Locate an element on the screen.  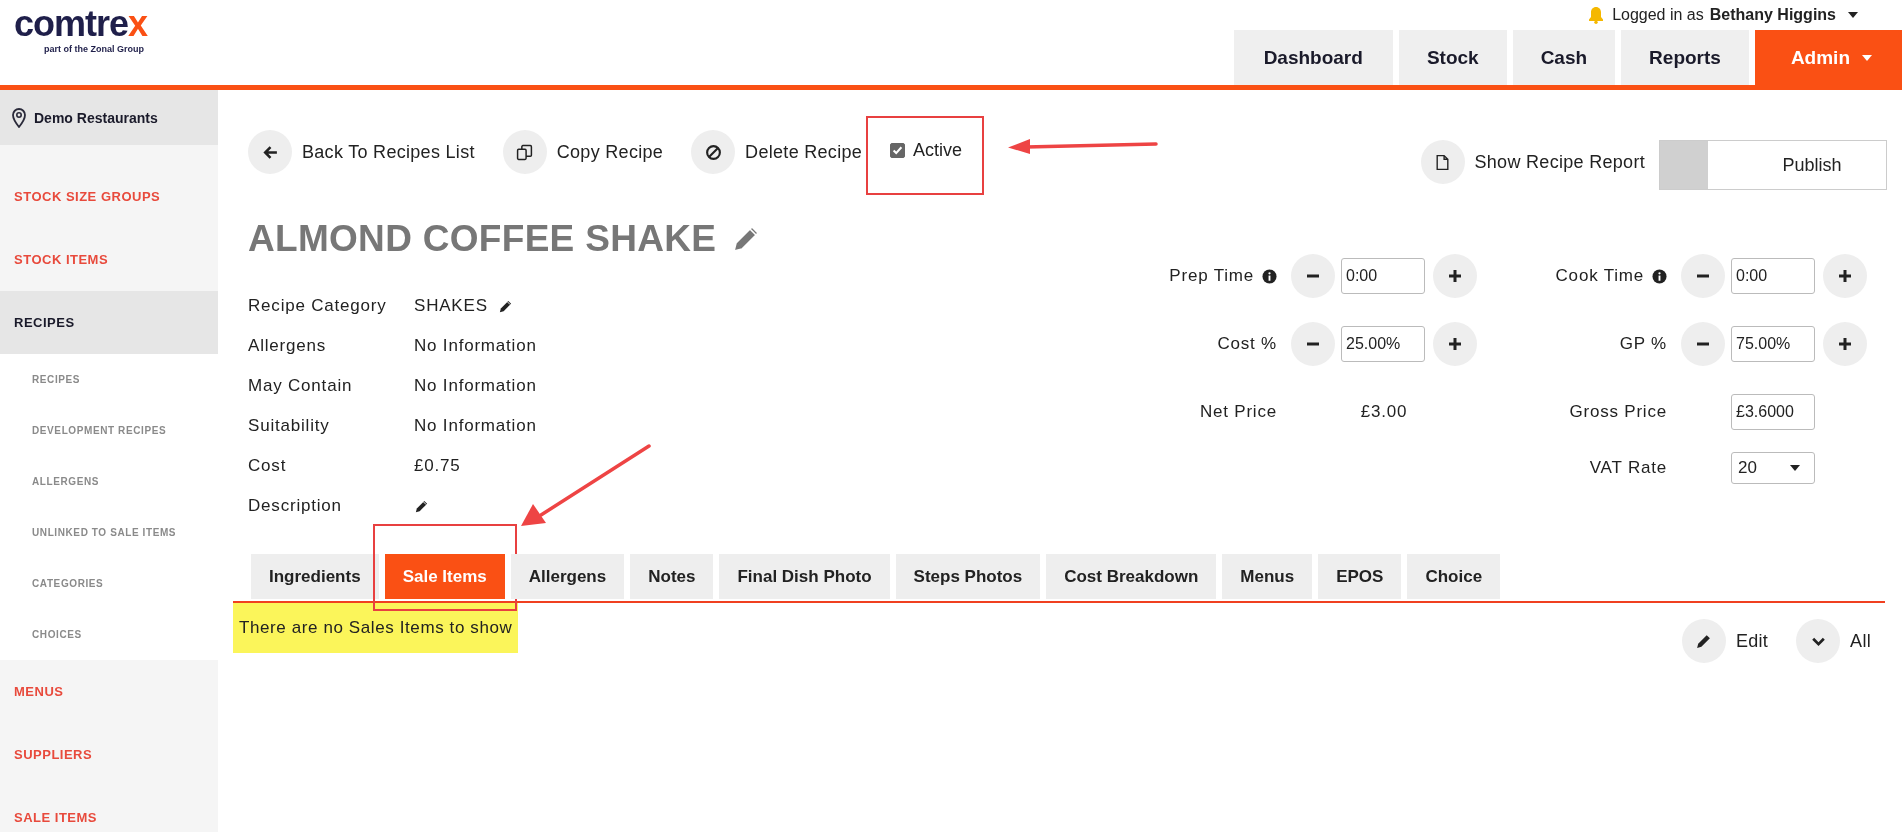
logged-in-text: Logged in as is located at coordinates (1658, 15).